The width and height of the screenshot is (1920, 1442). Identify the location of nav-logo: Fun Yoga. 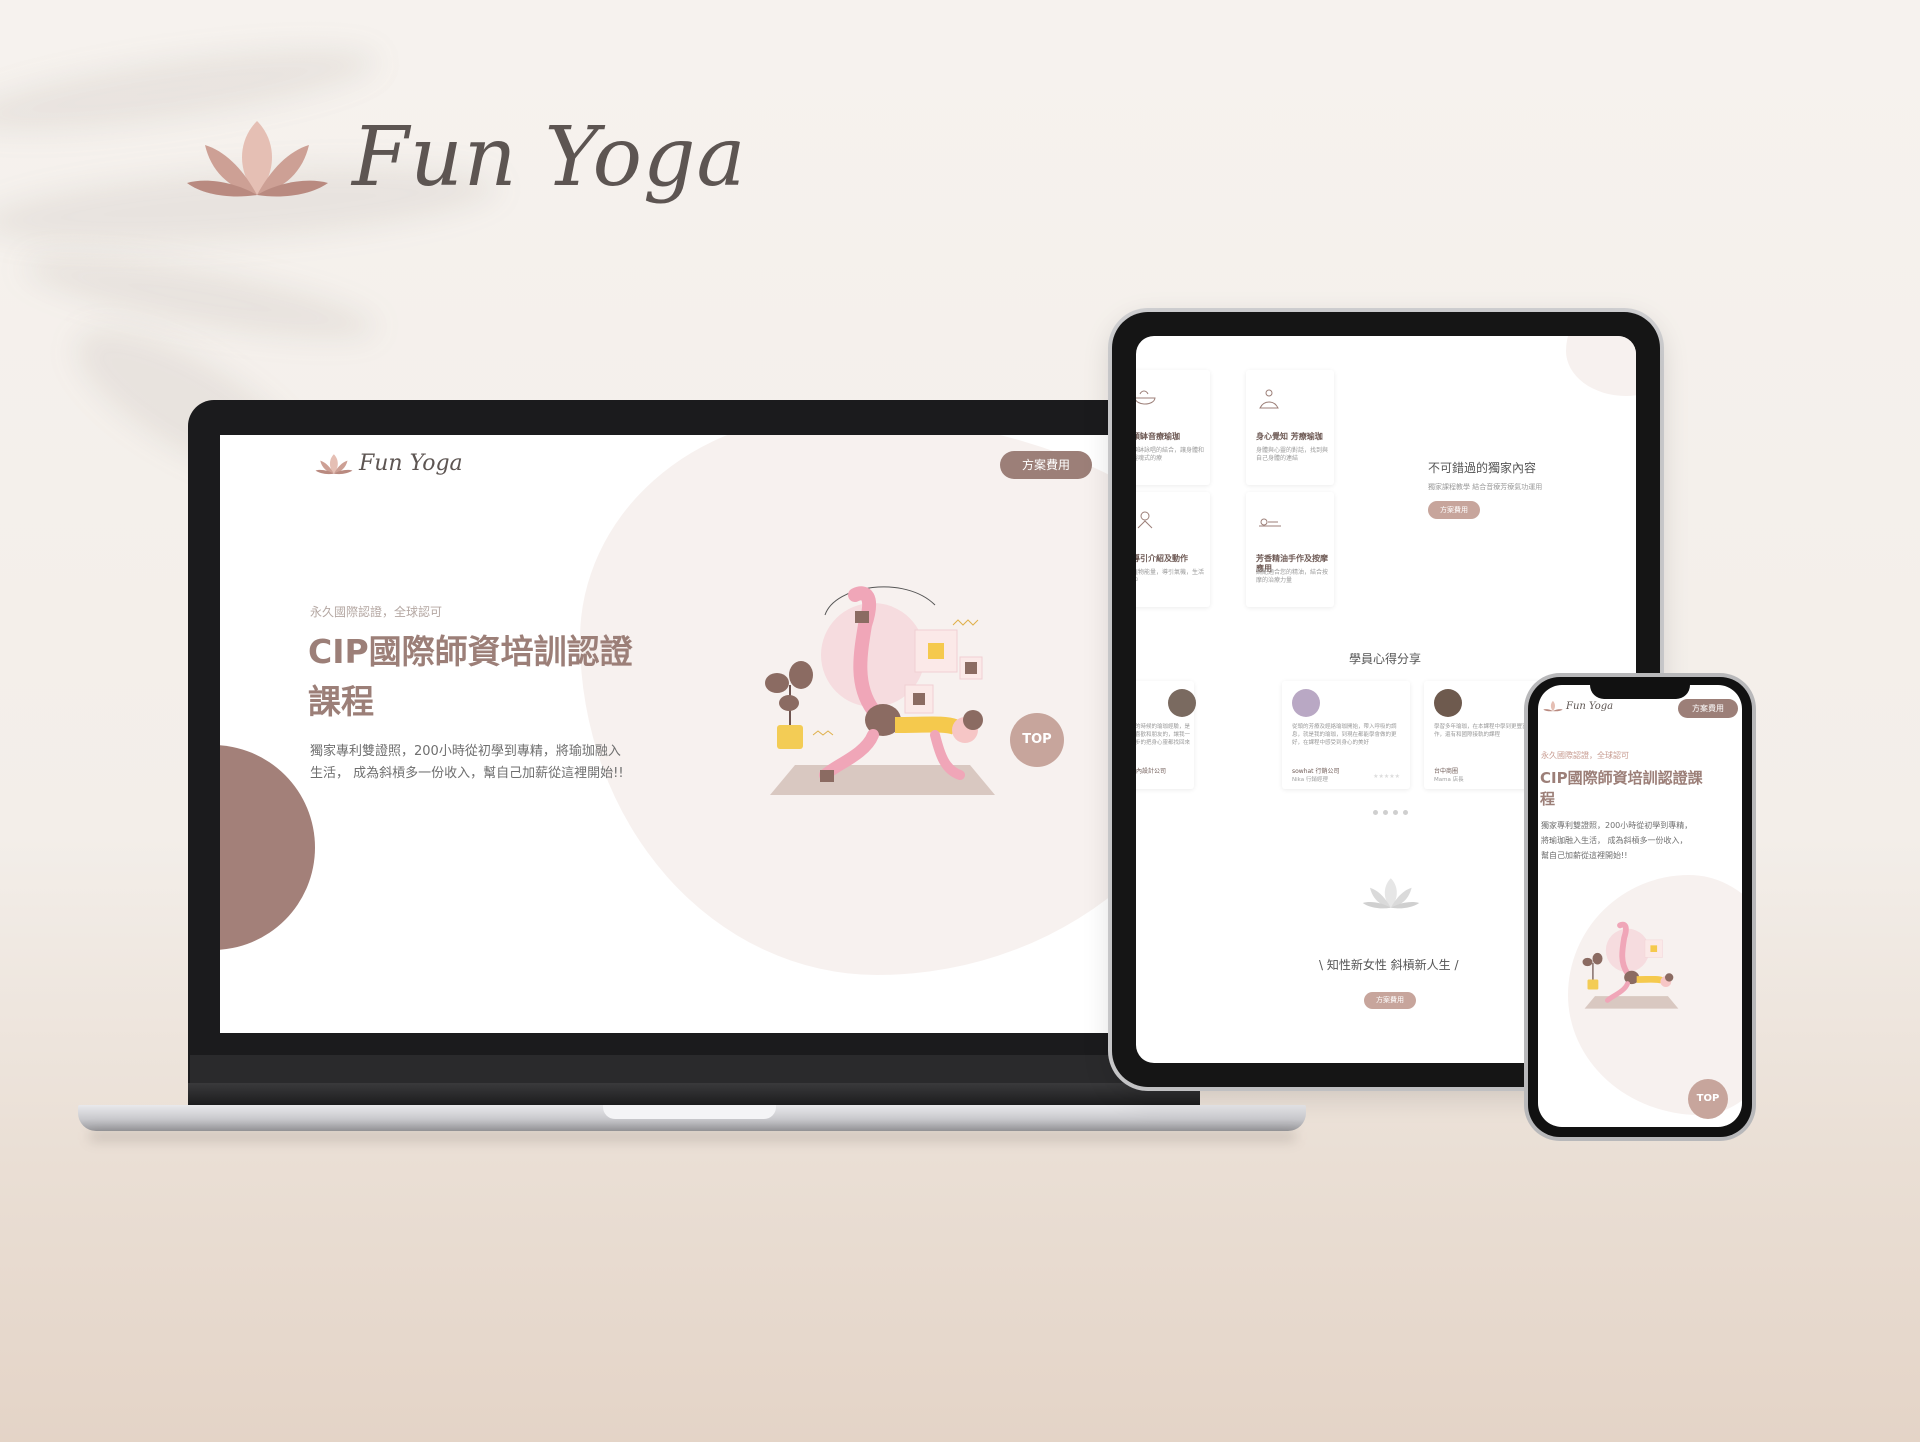
(389, 463).